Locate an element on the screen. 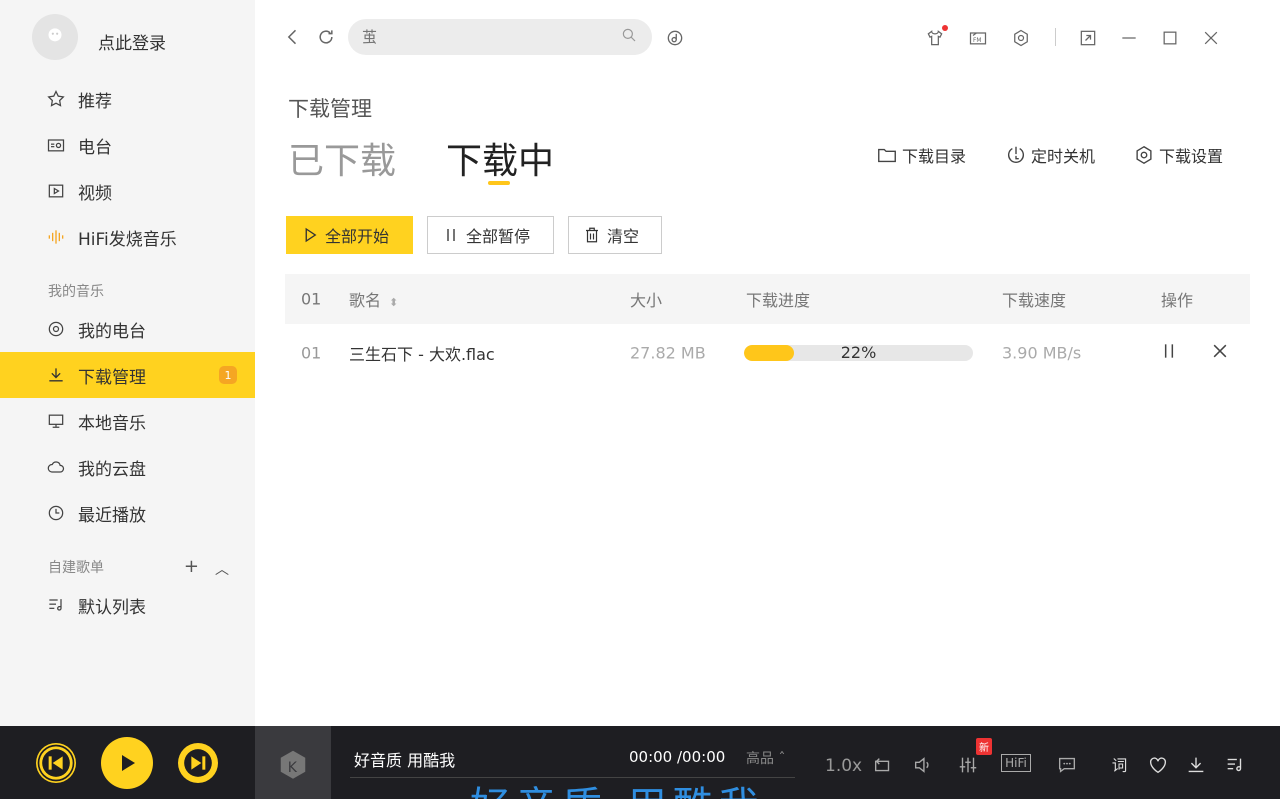 The height and width of the screenshot is (799, 1280). search-input is located at coordinates (491, 37).